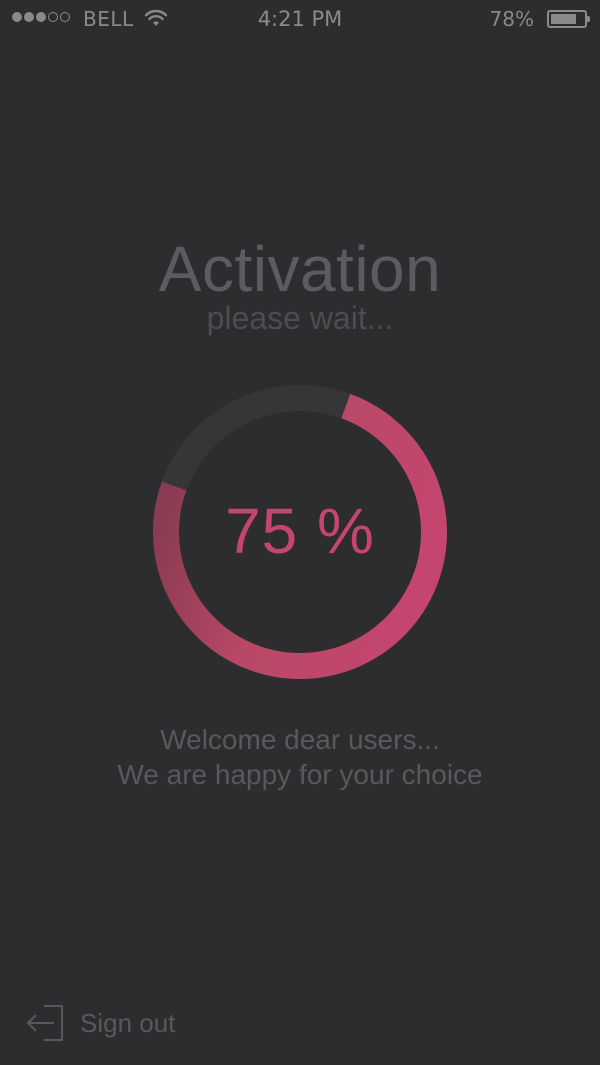 This screenshot has height=1065, width=600. Describe the element at coordinates (300, 269) in the screenshot. I see `page-title: Activation` at that location.